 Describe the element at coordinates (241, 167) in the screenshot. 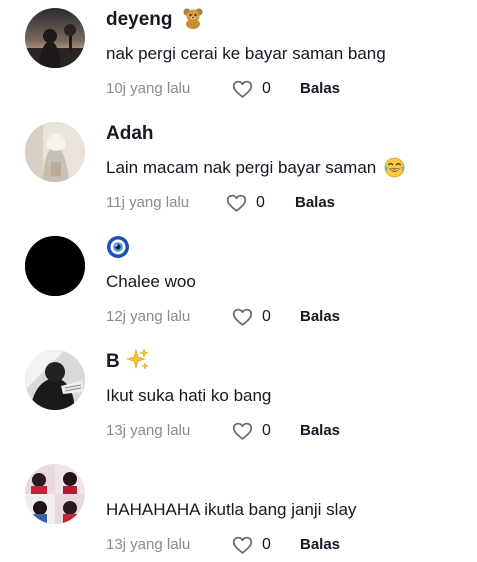

I see `comment-text-content: Lain macam nak pergi bayar saman` at that location.